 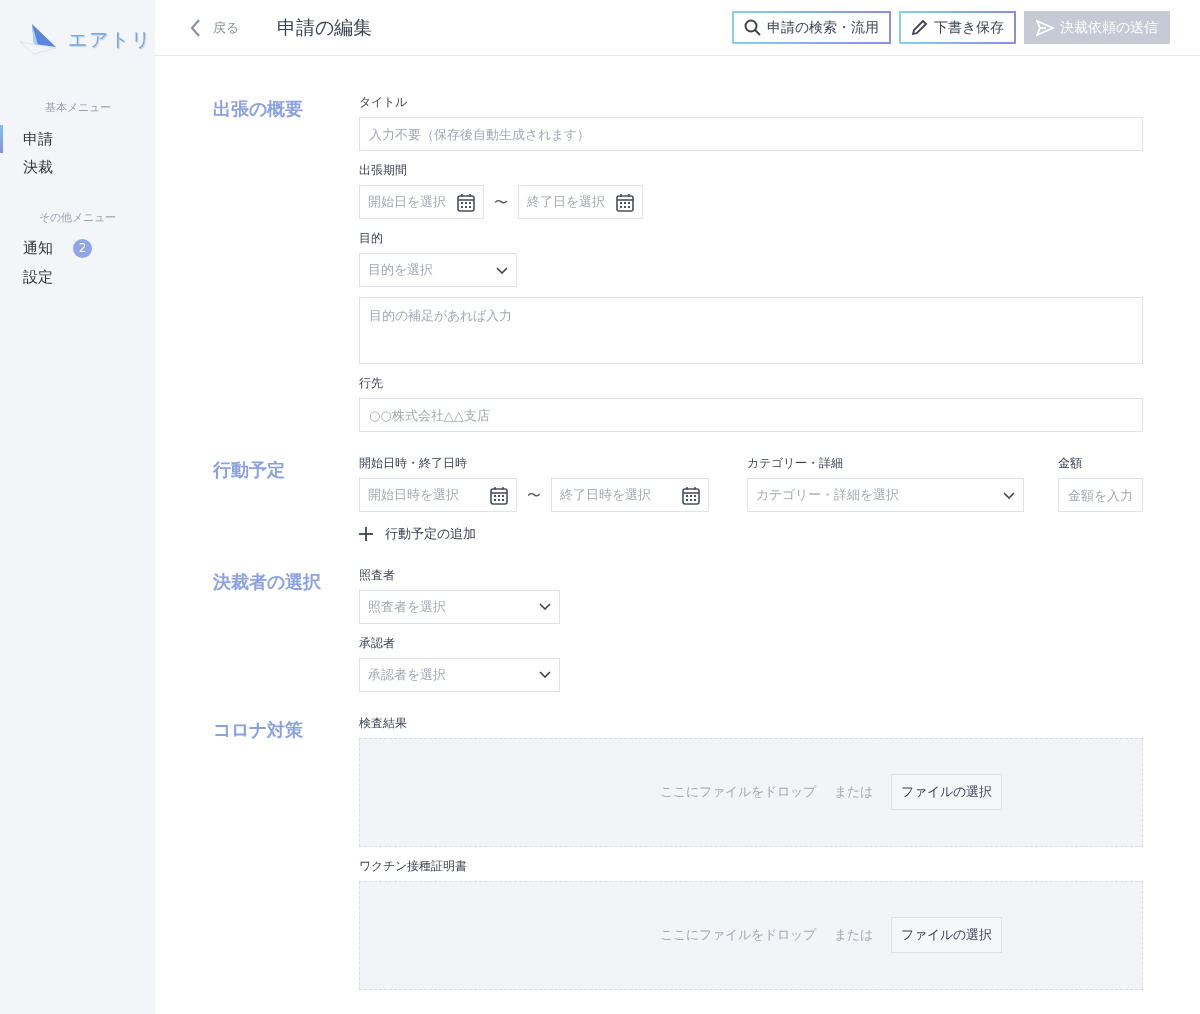 What do you see at coordinates (258, 729) in the screenshot?
I see `section-title: コロナ対策` at bounding box center [258, 729].